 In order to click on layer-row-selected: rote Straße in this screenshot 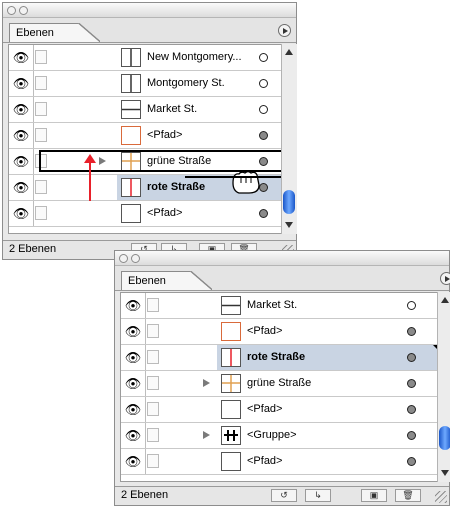, I will do `click(203, 188)`.